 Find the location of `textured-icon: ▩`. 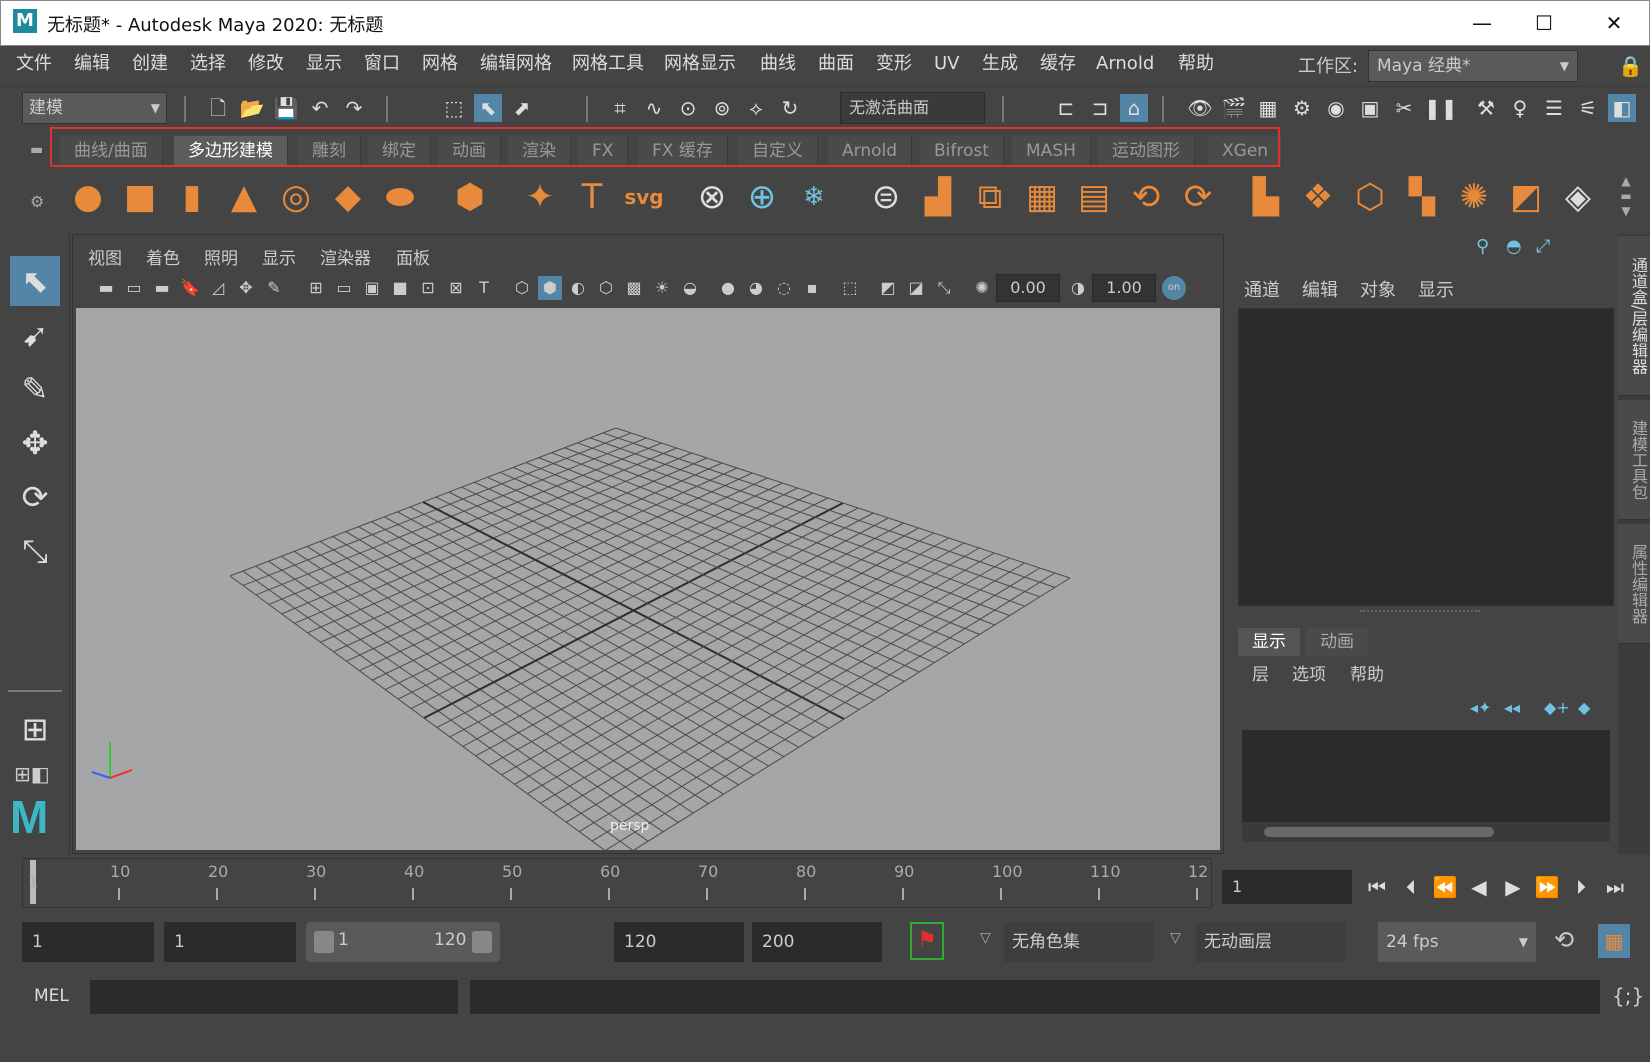

textured-icon: ▩ is located at coordinates (634, 288).